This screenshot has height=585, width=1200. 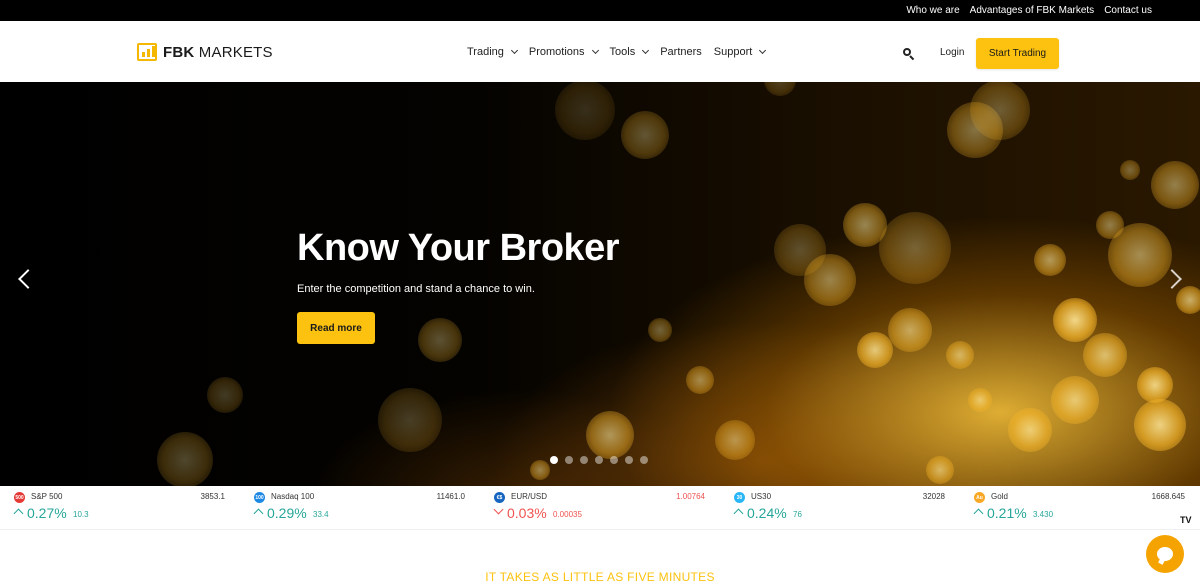 I want to click on section-title: IT TAKES AS LITTLE AS FIVE MINUTES, so click(x=600, y=577).